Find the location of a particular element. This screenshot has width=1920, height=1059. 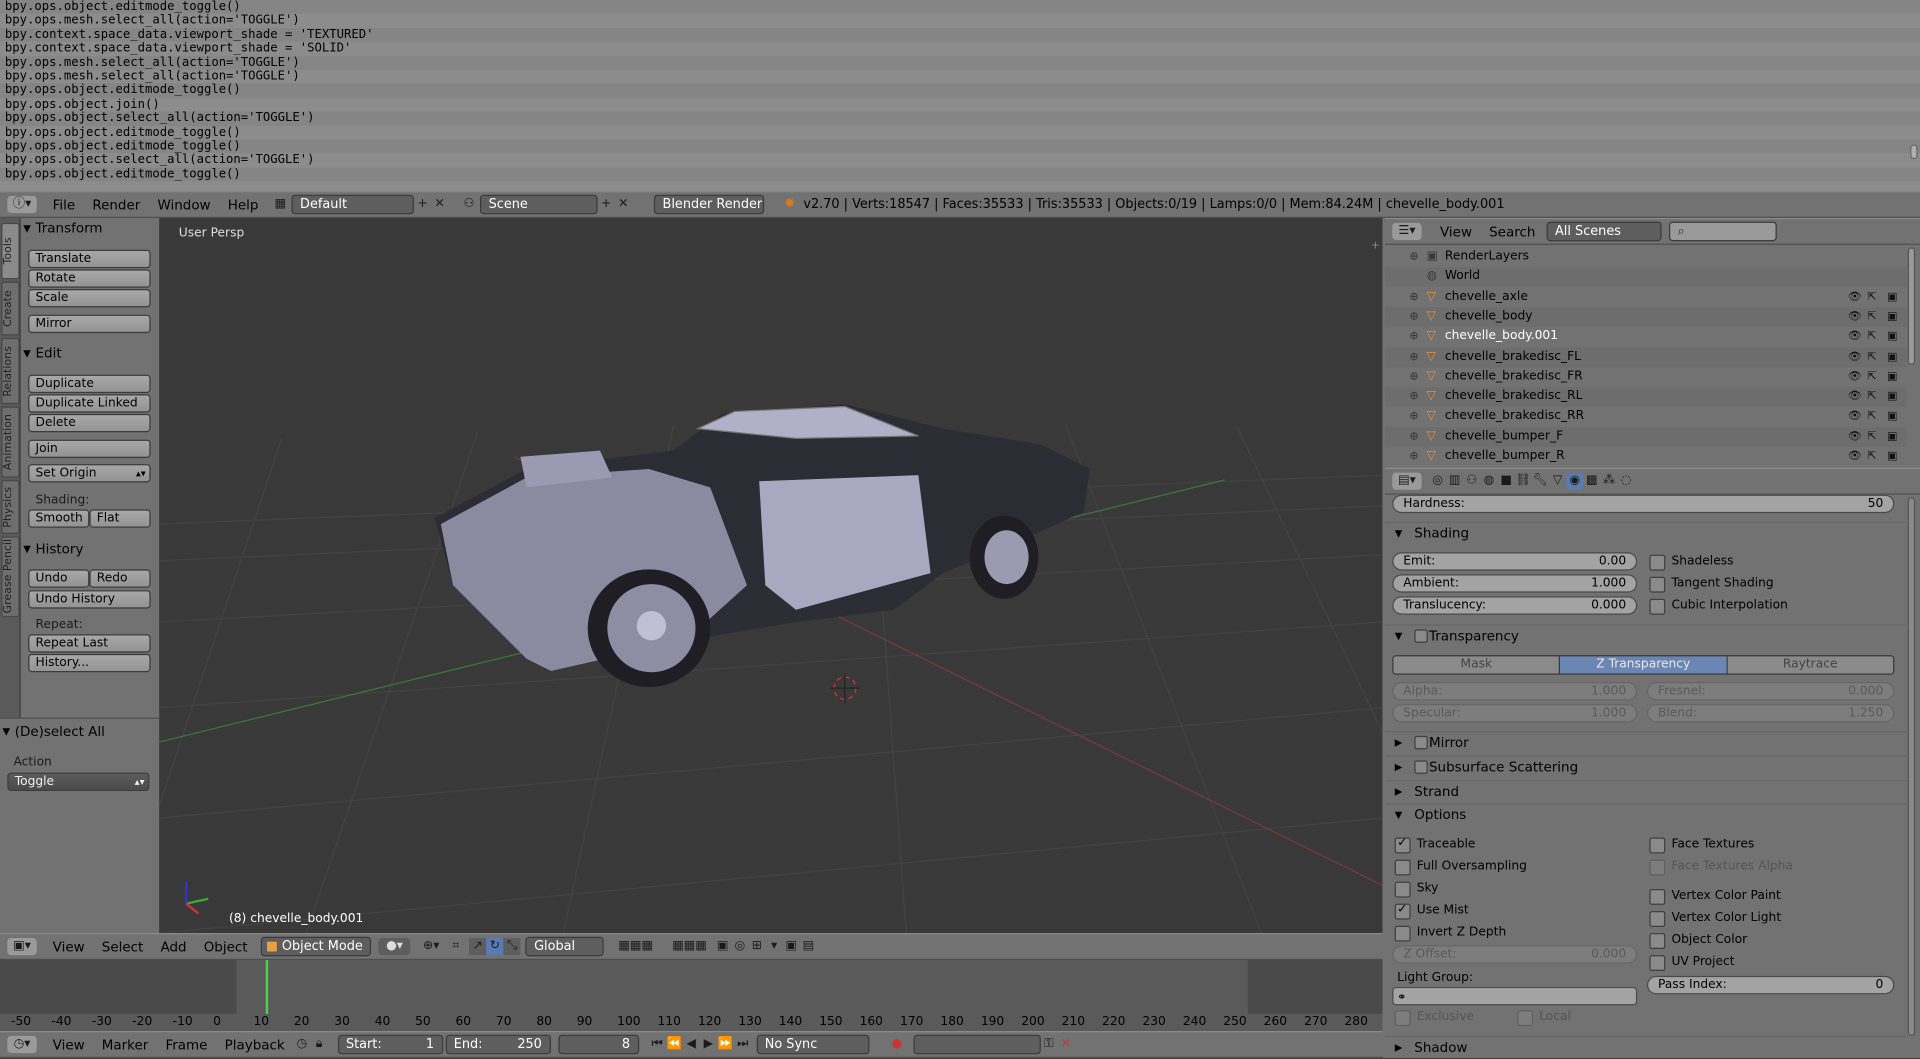

orientation-select: Global is located at coordinates (564, 946).